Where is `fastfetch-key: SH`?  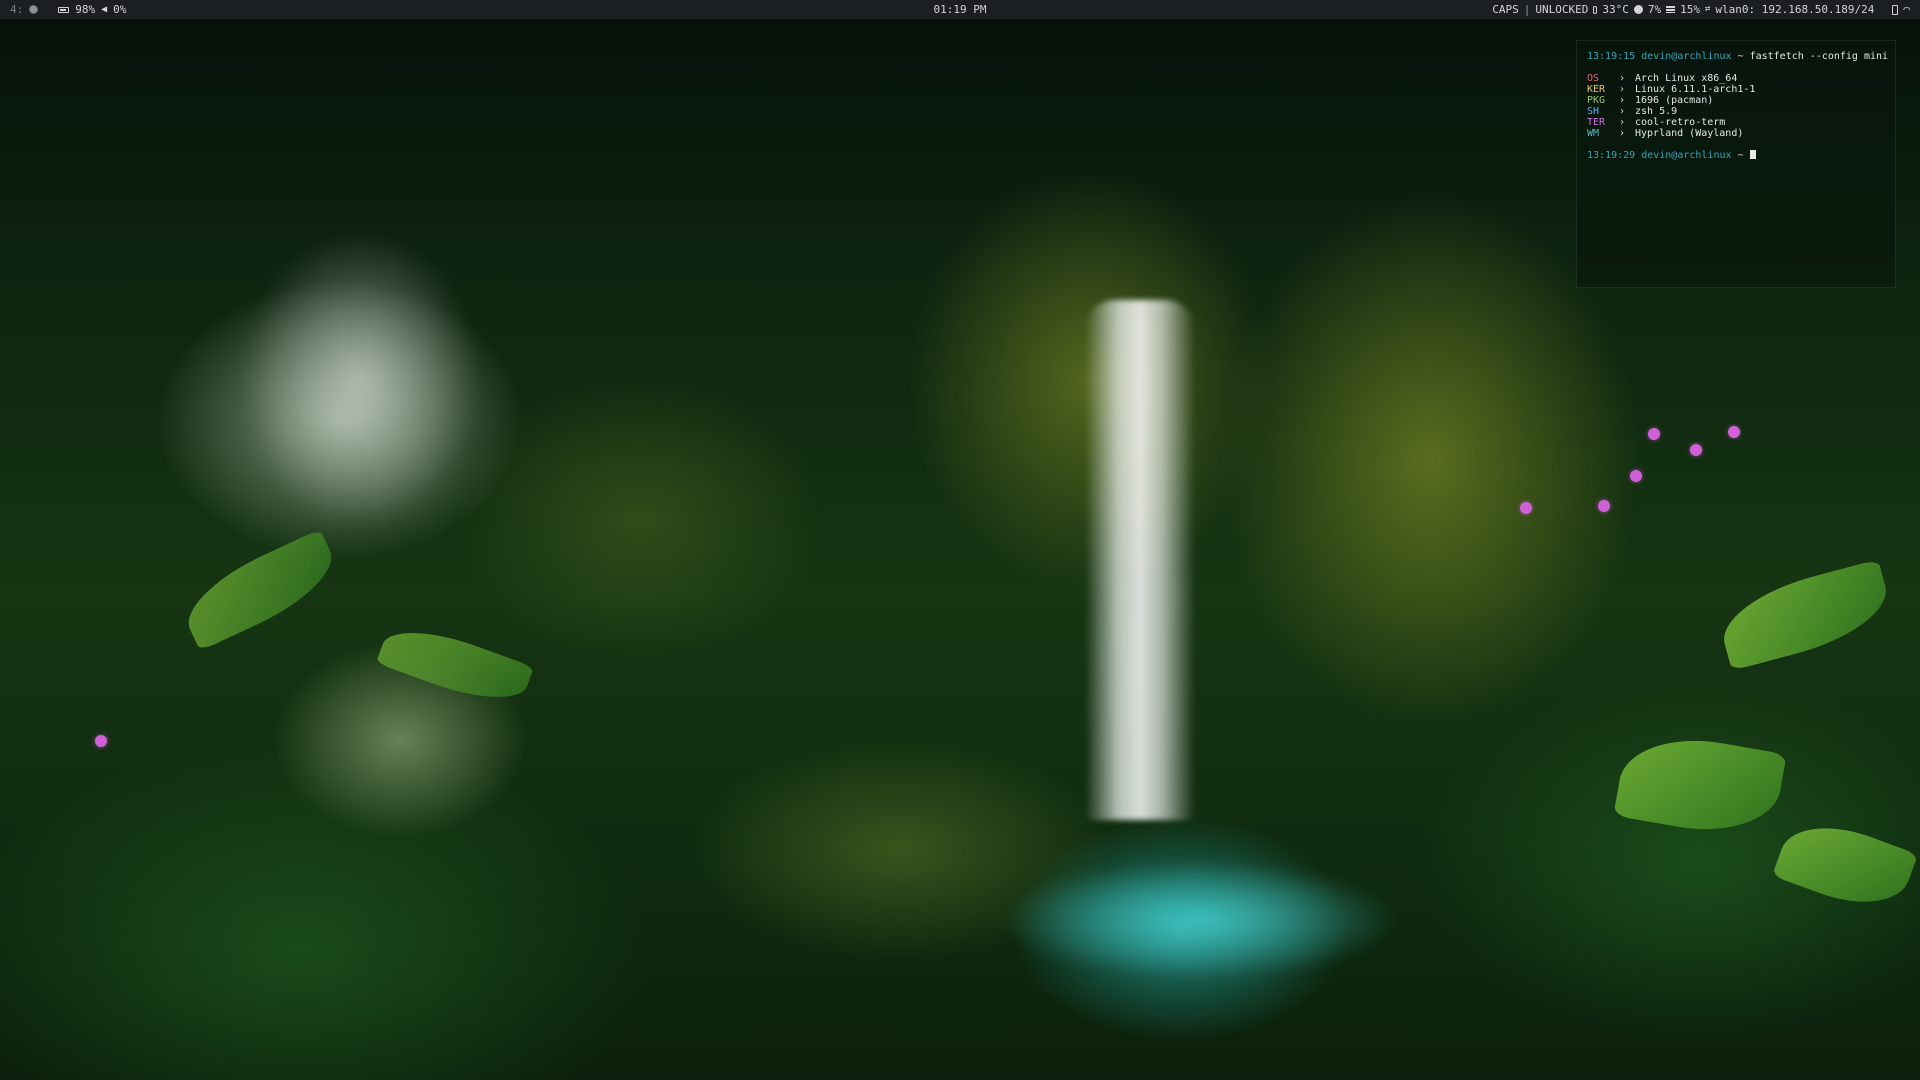
fastfetch-key: SH is located at coordinates (1593, 111).